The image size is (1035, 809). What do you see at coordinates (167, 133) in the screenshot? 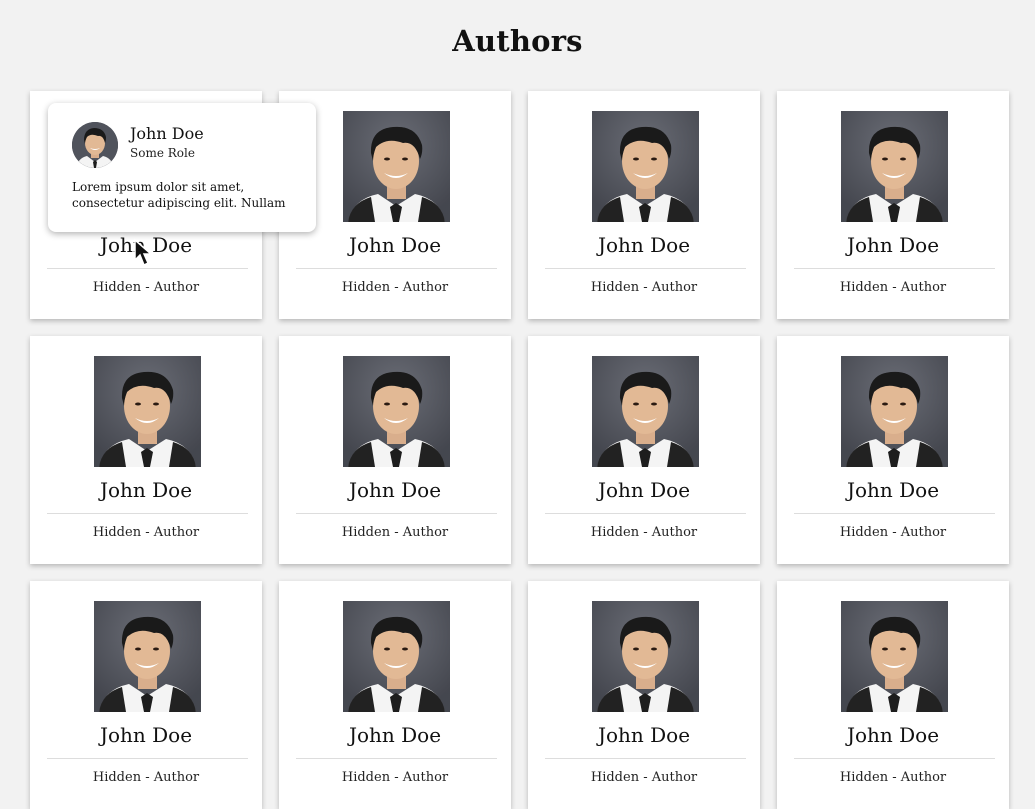
I see `hover-card-name: John Doe` at bounding box center [167, 133].